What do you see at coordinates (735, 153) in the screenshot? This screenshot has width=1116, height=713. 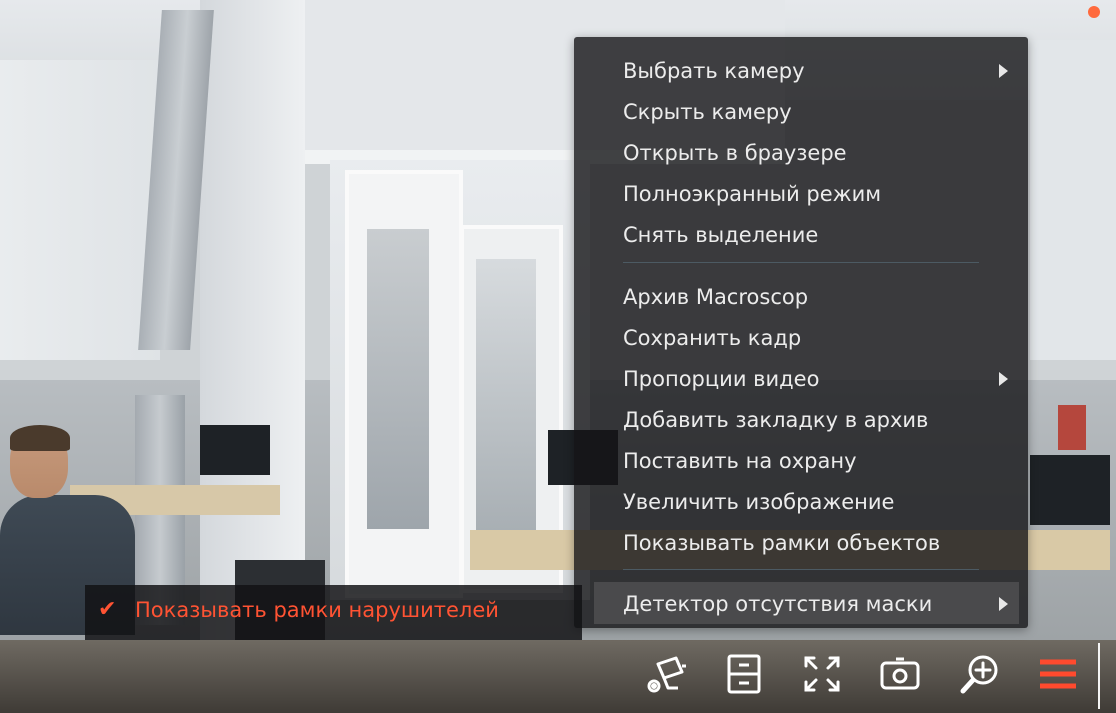 I see `menu-item-open-in-browser: Открыть в браузере` at bounding box center [735, 153].